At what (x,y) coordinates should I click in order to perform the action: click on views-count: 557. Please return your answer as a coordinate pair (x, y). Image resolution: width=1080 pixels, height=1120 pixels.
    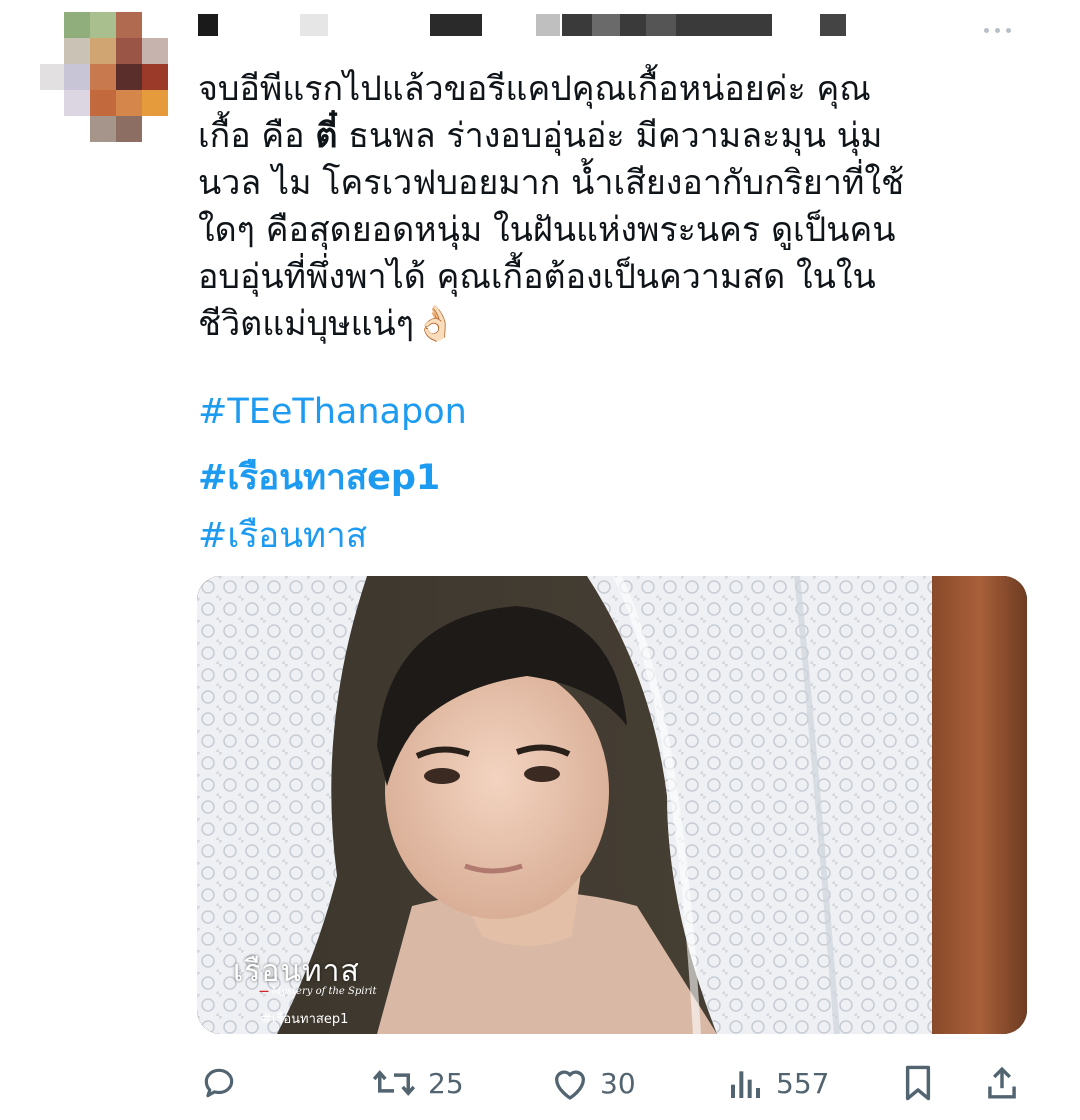
    Looking at the image, I should click on (803, 1083).